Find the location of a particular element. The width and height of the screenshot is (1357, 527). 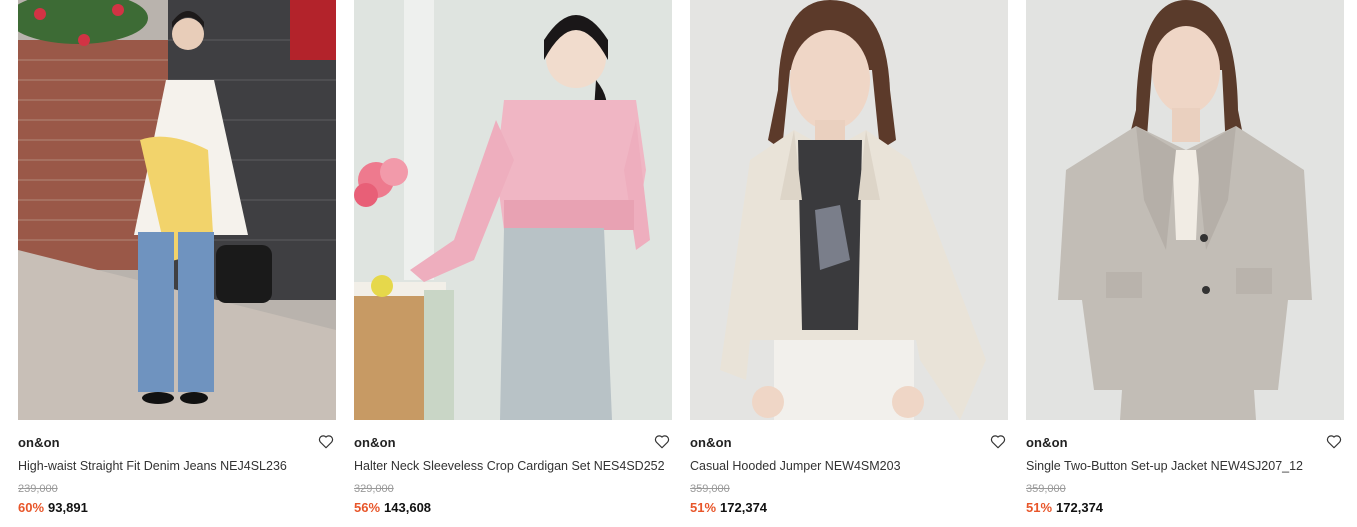

sale-price: 93,891 is located at coordinates (68, 507).